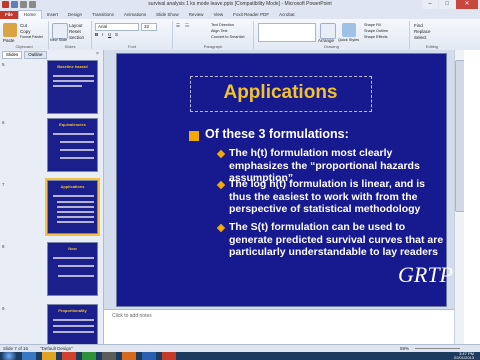  Describe the element at coordinates (132, 316) in the screenshot. I see `notes-placeholder: Click to add notes` at that location.